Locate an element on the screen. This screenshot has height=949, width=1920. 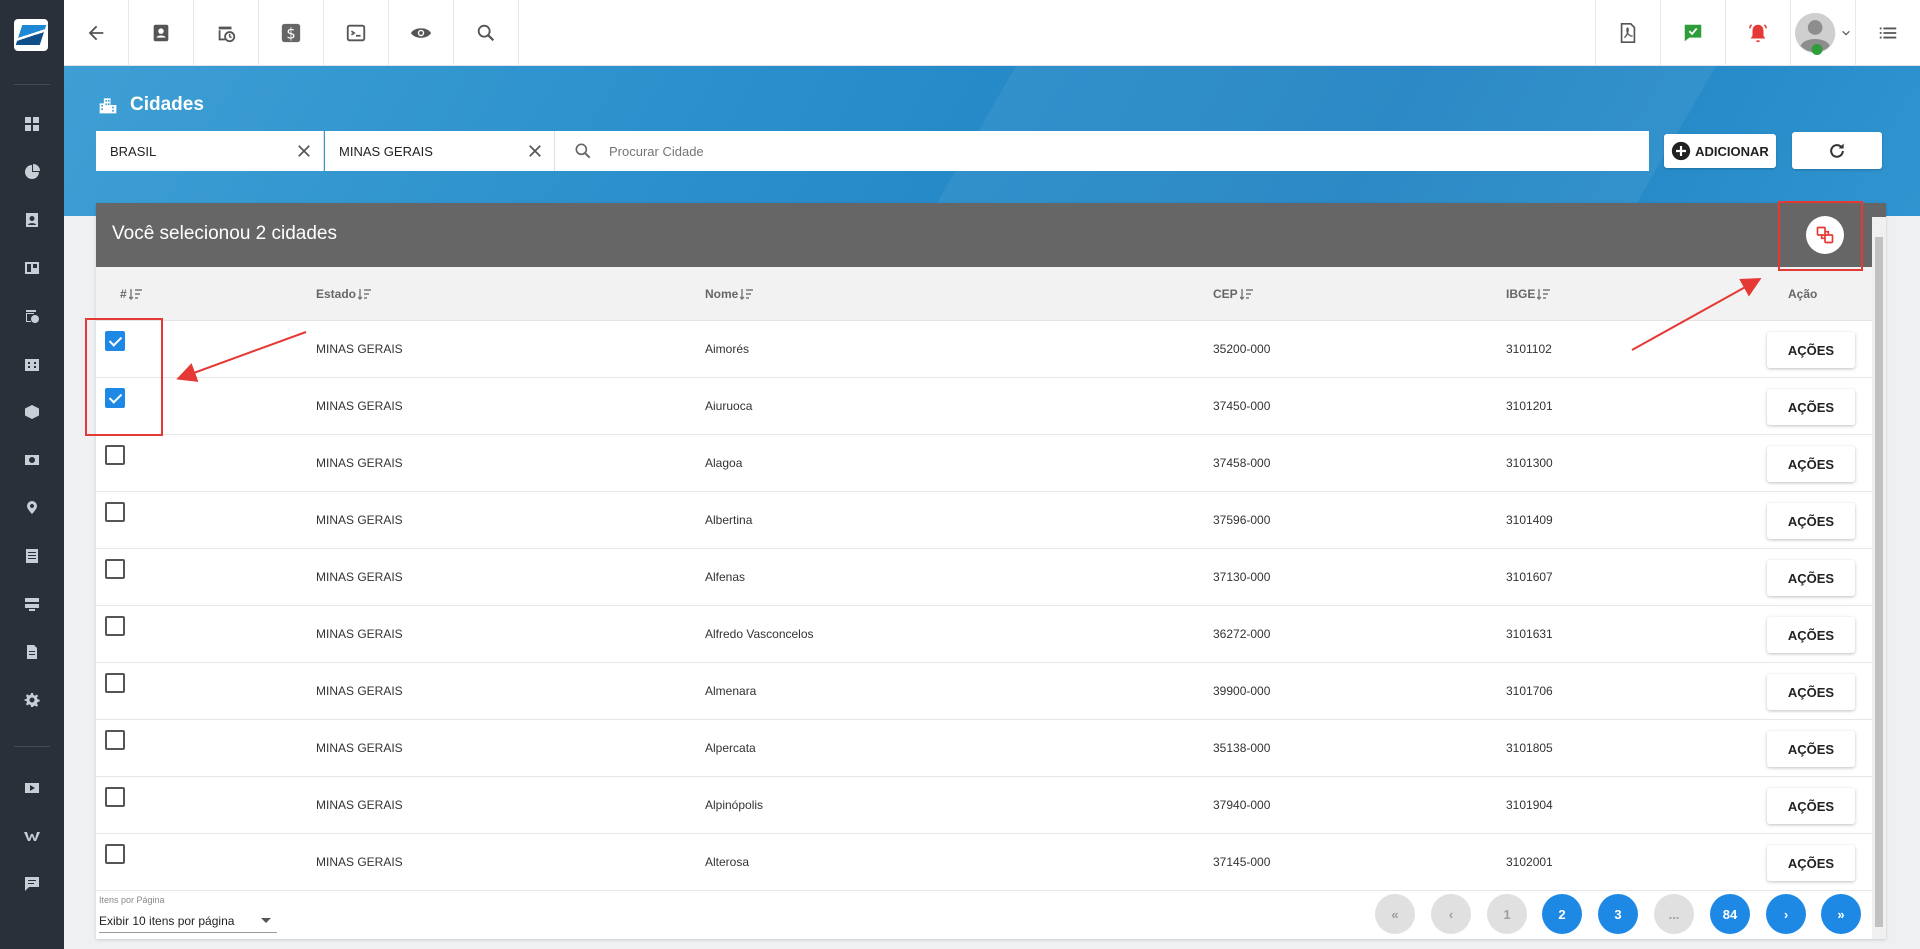
wiki-icon is located at coordinates (32, 836).